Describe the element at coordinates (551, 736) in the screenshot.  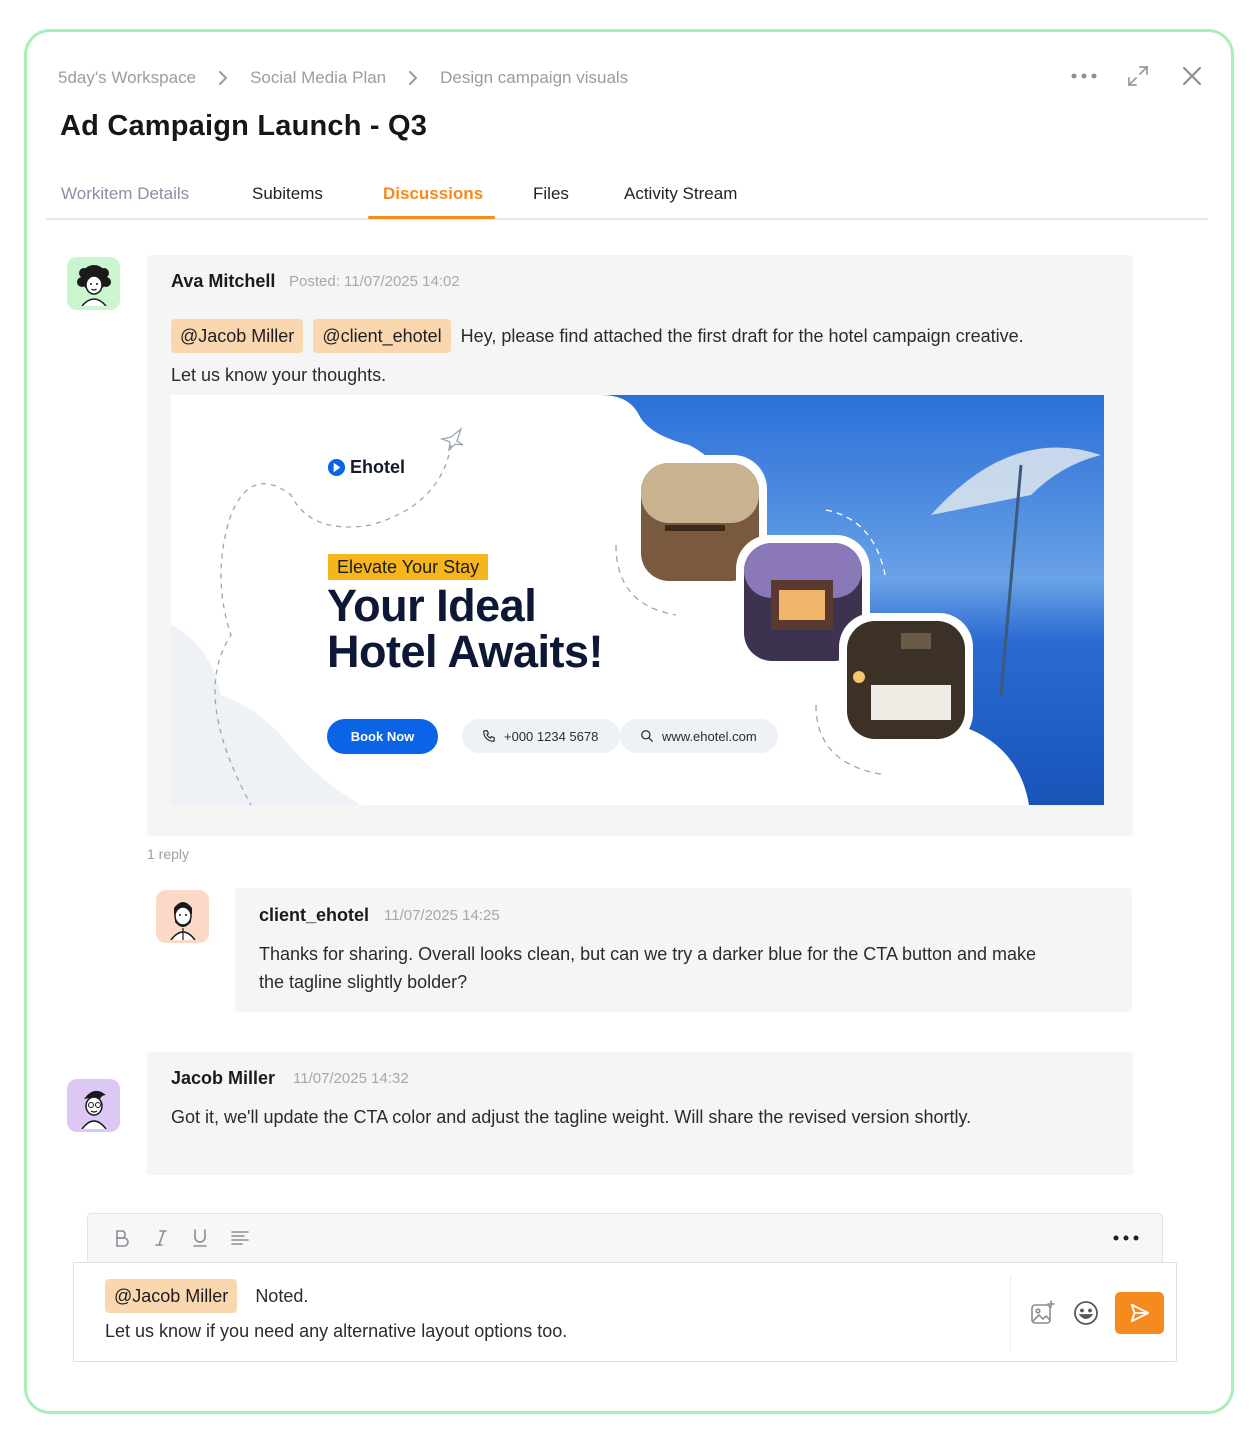
I see `banner-phone: +000 1234 5678` at that location.